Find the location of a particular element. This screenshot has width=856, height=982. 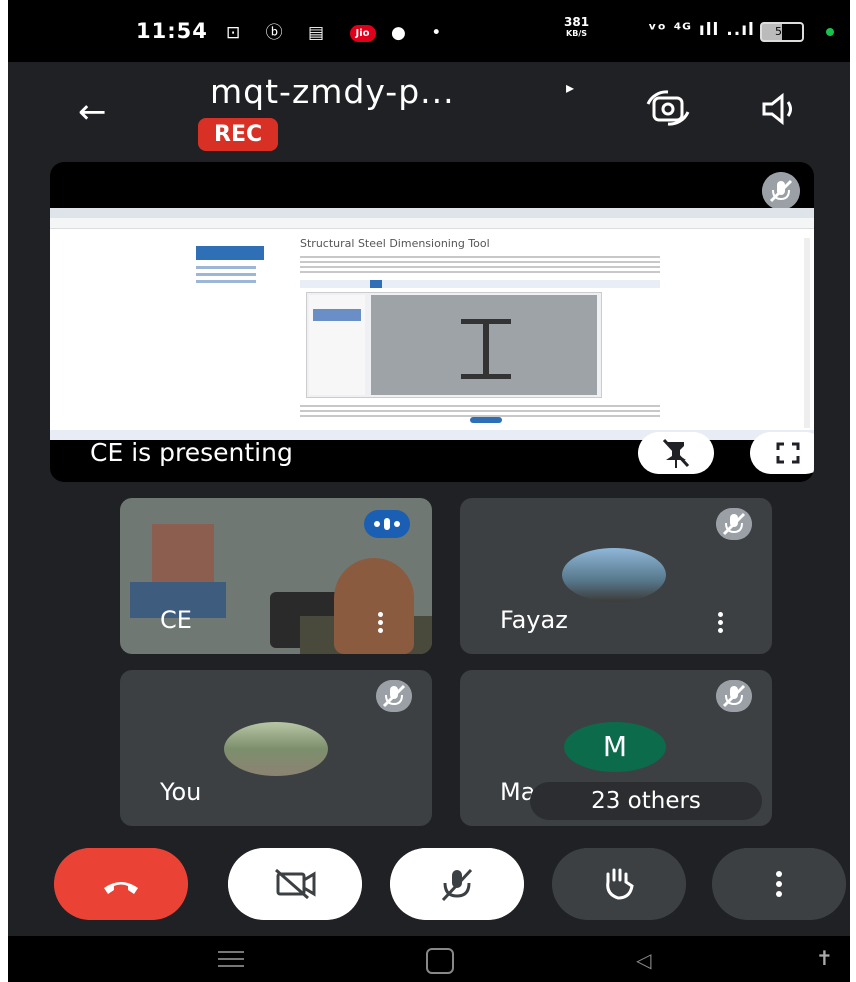

meeting-header: ← mqt-zmdy-p... ▸ REC is located at coordinates (429, 112).